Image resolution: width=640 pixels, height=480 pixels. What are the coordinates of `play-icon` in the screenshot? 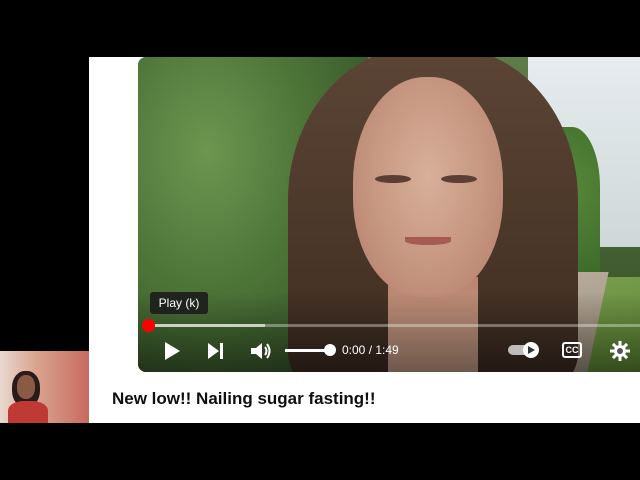 It's located at (172, 351).